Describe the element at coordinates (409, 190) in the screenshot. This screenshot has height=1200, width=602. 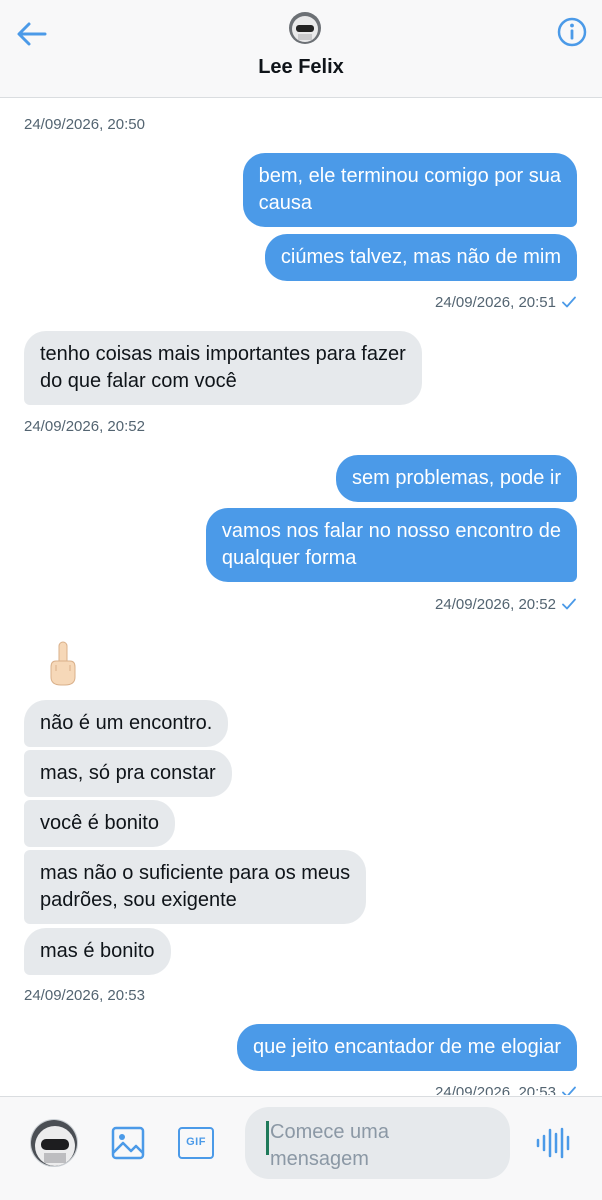
I see `outgoing-message: bem, ele terminou comigo por sua causa` at that location.